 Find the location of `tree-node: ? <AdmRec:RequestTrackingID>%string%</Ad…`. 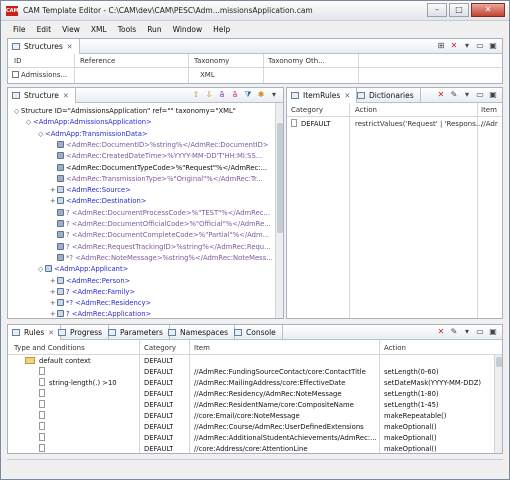

tree-node: ? <AdmRec:RequestTrackingID>%string%</Ad… is located at coordinates (160, 247).